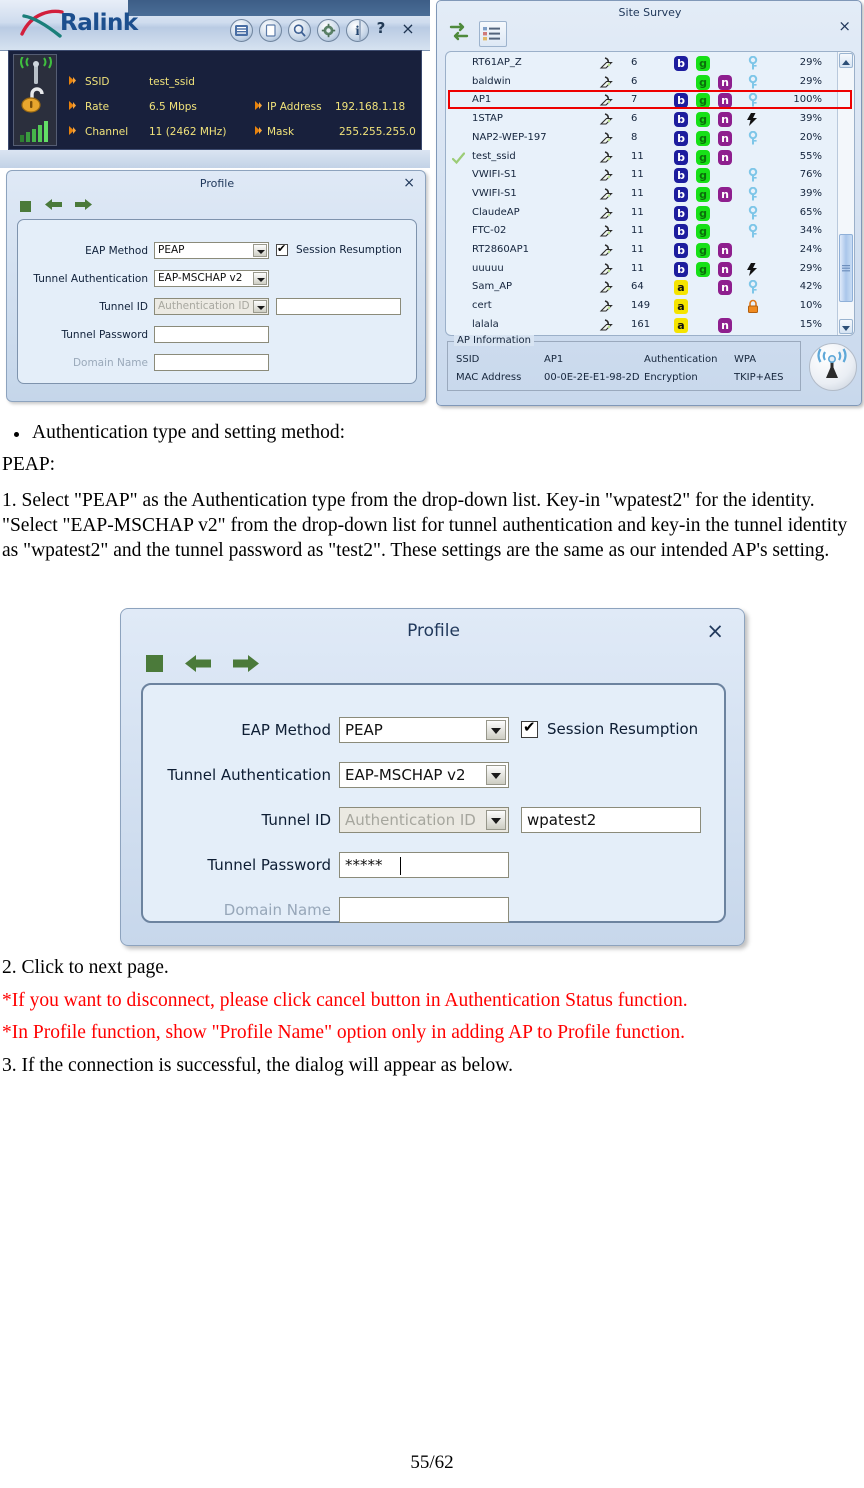 This screenshot has width=864, height=1488. I want to click on scrollbar-thumb, so click(846, 268).